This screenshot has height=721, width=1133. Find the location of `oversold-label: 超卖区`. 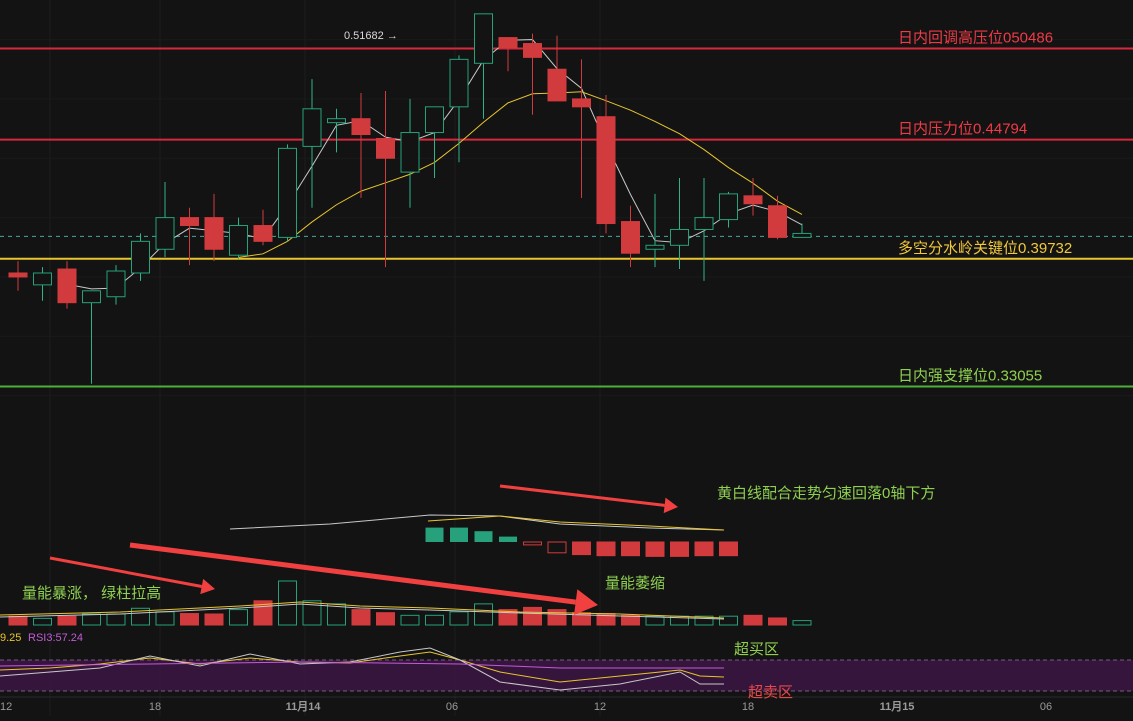

oversold-label: 超卖区 is located at coordinates (770, 692).